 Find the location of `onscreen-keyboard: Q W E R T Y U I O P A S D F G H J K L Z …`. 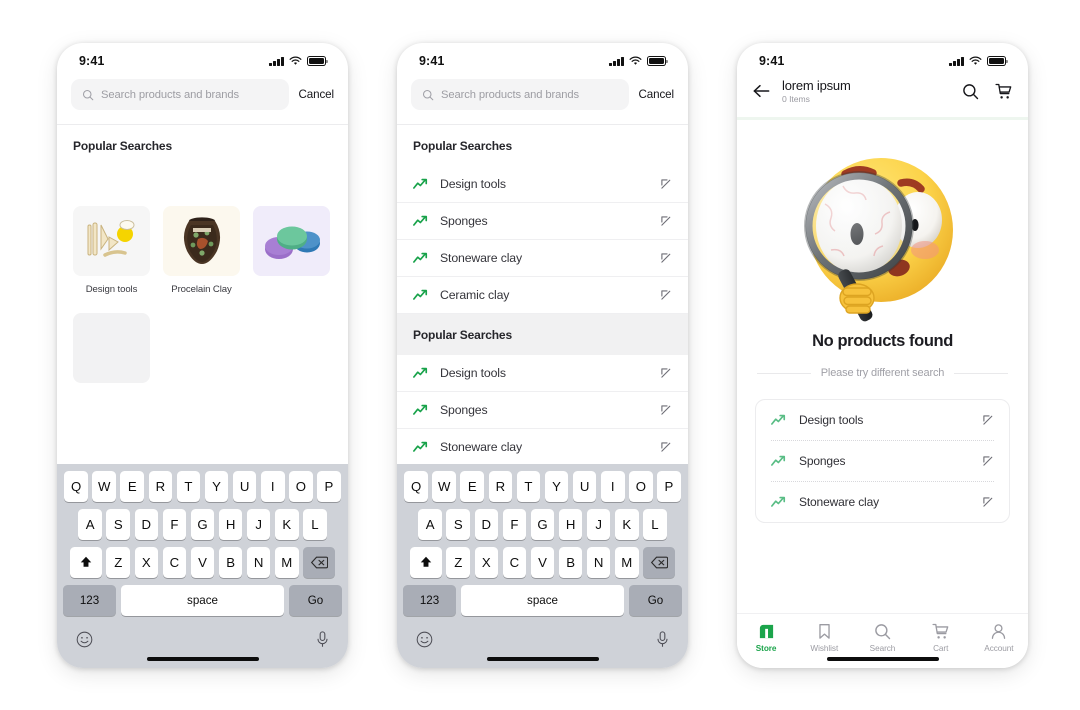

onscreen-keyboard: Q W E R T Y U I O P A S D F G H J K L Z … is located at coordinates (202, 565).